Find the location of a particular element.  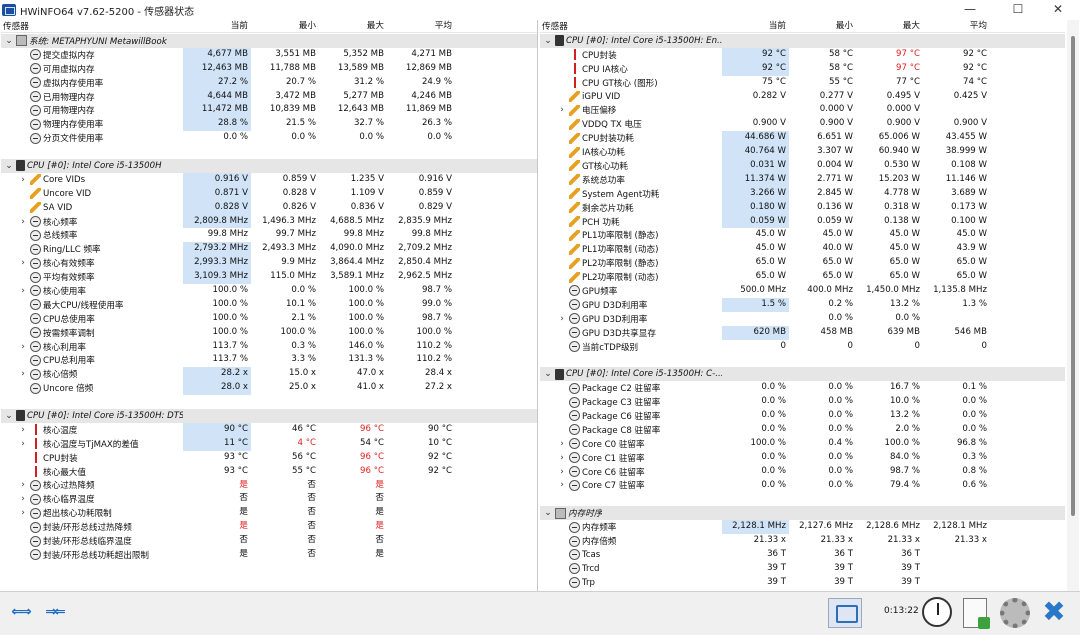

sensor-row: › 超出核心功耗限制 是 否 是 is located at coordinates (269, 513).